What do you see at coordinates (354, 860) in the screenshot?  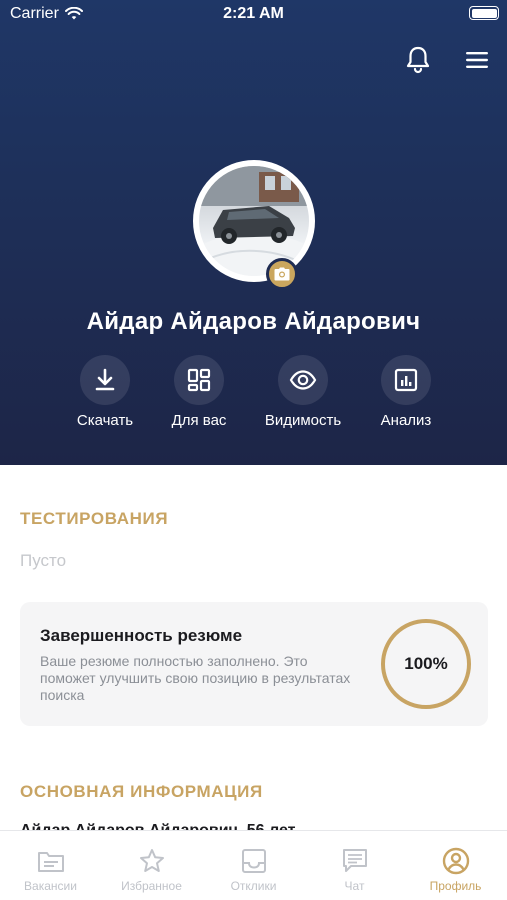 I see `chat-icon` at bounding box center [354, 860].